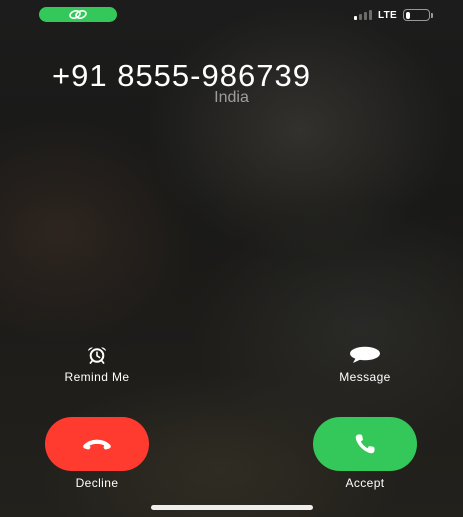  What do you see at coordinates (365, 354) in the screenshot?
I see `speech-bubble-icon` at bounding box center [365, 354].